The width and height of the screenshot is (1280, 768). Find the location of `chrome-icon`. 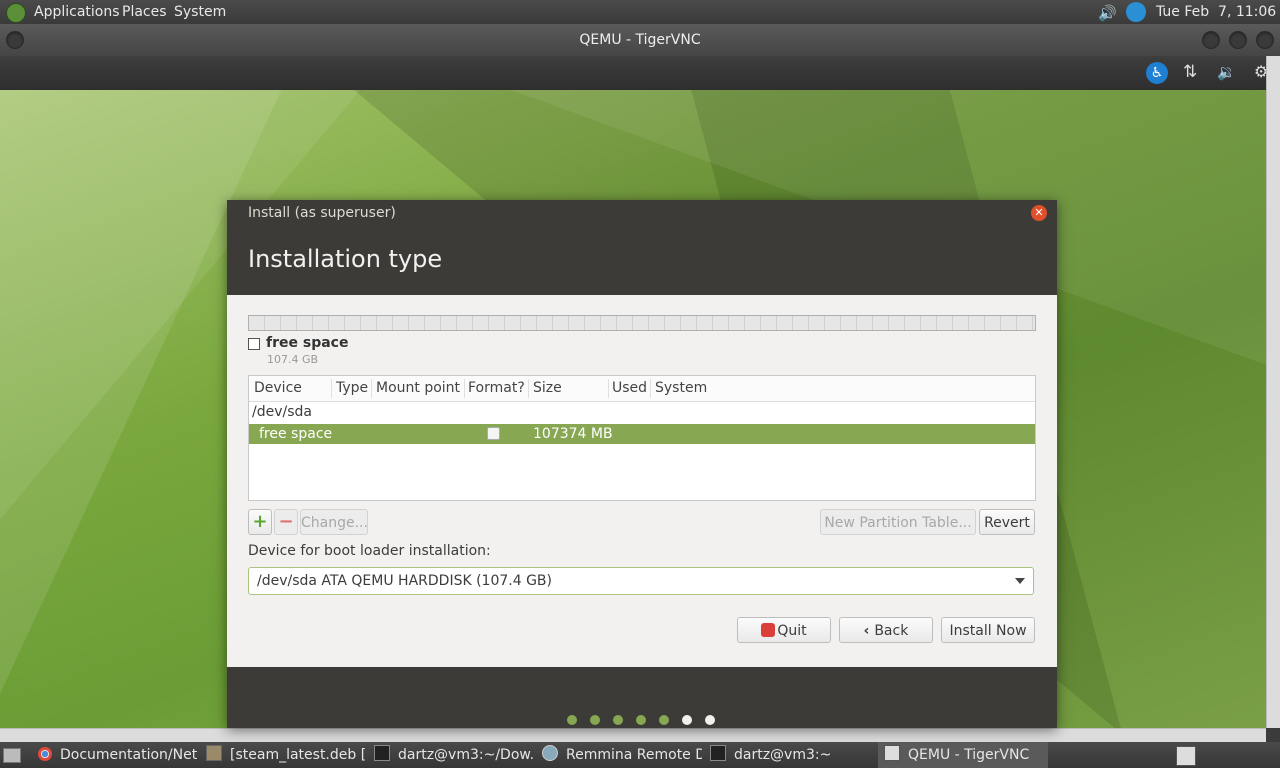

chrome-icon is located at coordinates (45, 754).